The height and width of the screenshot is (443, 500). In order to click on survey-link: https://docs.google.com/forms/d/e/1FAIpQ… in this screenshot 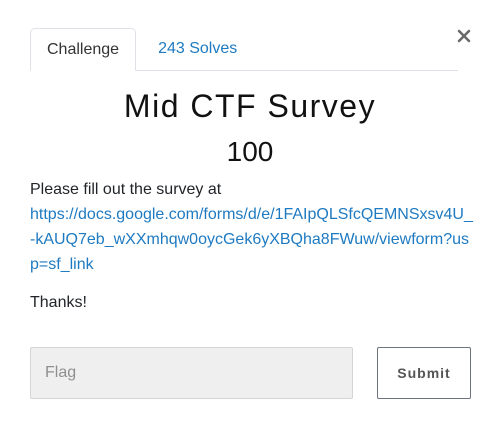, I will do `click(251, 239)`.